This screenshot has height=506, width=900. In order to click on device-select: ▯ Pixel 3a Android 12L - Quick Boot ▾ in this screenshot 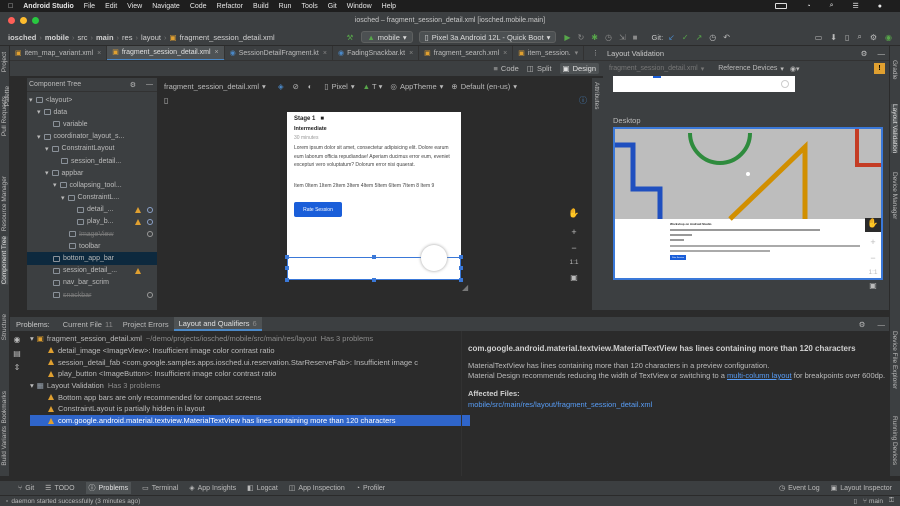, I will do `click(487, 37)`.